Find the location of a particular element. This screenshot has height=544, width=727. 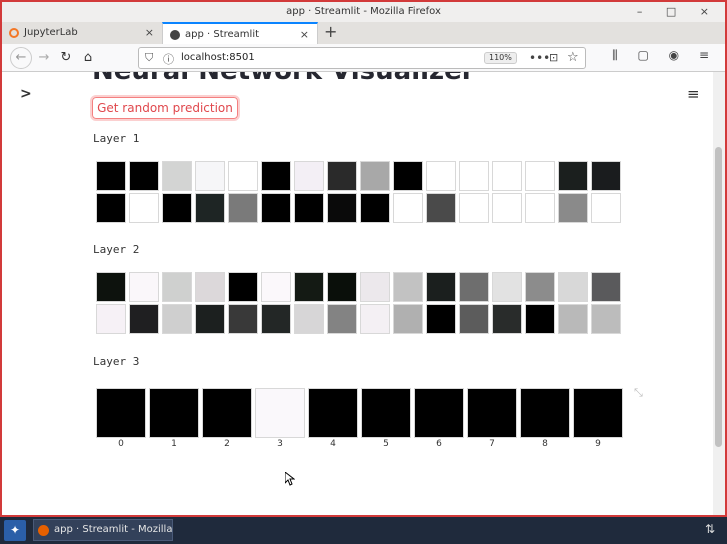

output-digit-label: 4 is located at coordinates (333, 444).